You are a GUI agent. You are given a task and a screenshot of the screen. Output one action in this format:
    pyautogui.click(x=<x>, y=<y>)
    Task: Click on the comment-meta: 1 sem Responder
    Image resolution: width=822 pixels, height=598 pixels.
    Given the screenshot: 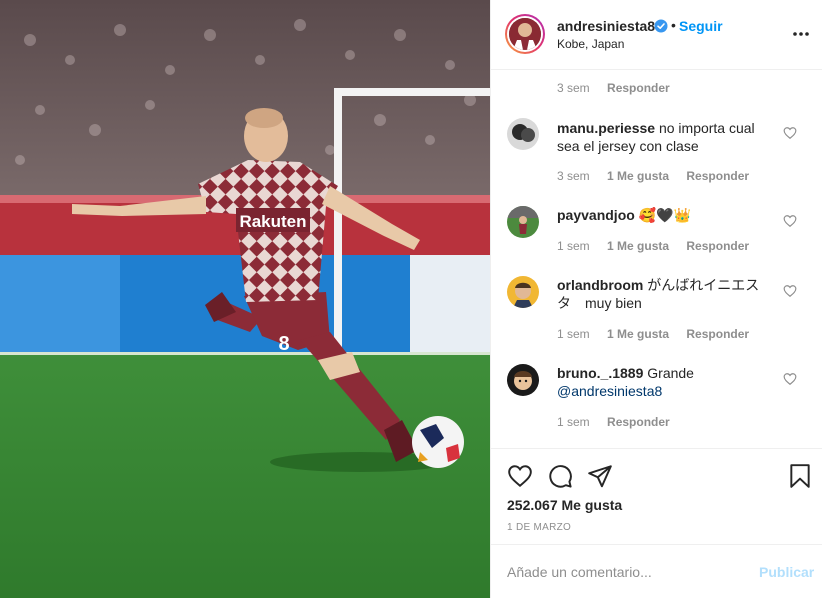 What is the action you would take?
    pyautogui.click(x=620, y=422)
    